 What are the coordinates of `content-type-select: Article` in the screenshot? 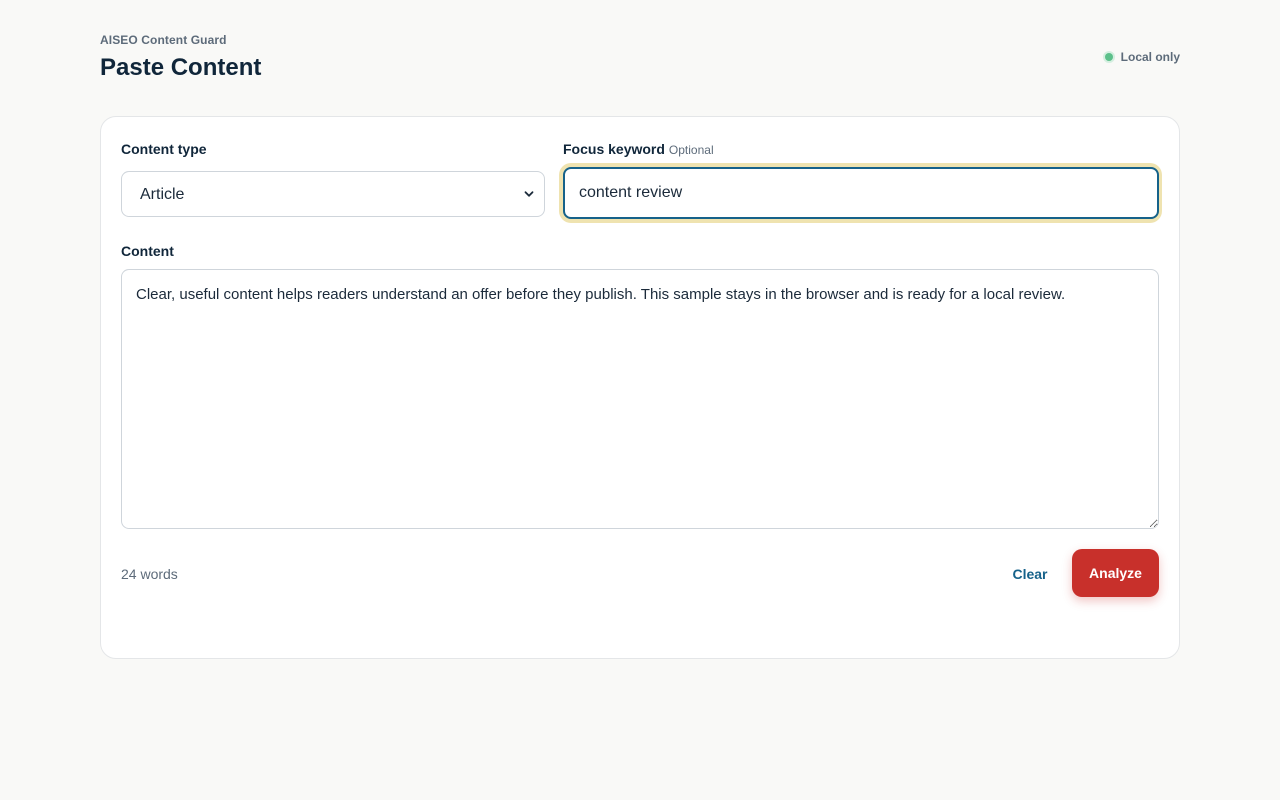 It's located at (333, 194).